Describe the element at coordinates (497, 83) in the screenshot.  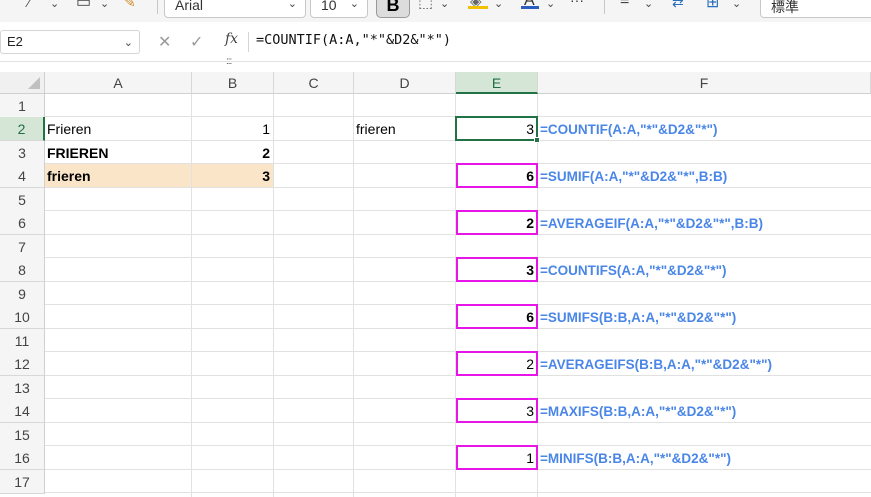
I see `column-header-e: E` at that location.